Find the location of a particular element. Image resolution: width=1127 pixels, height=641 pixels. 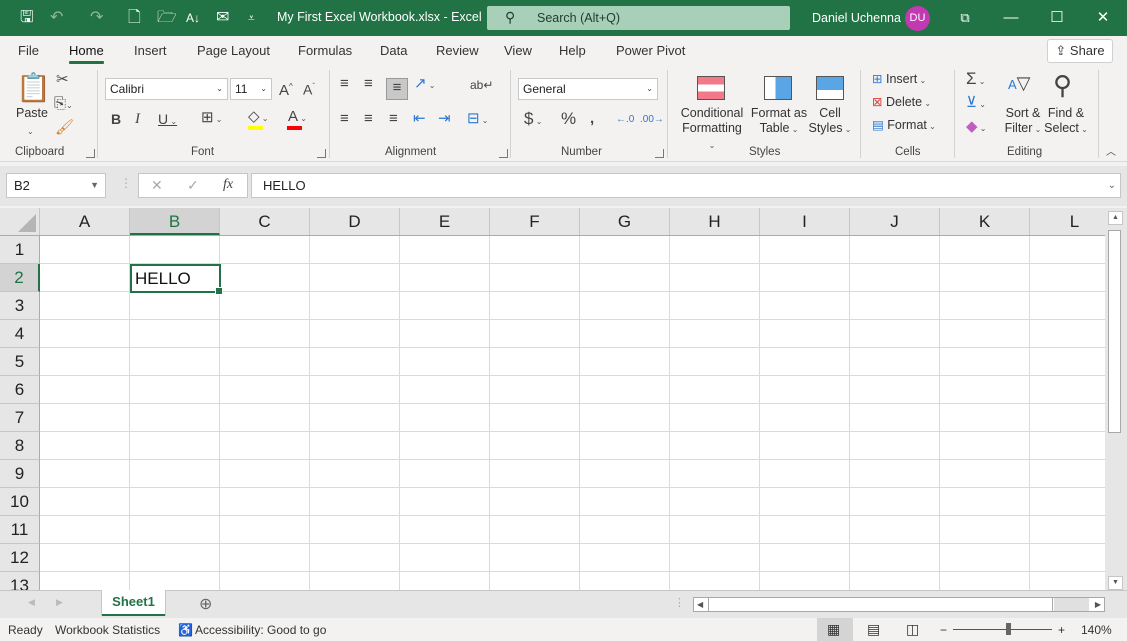

new-sheet-icon: ⊕ is located at coordinates (205, 604).